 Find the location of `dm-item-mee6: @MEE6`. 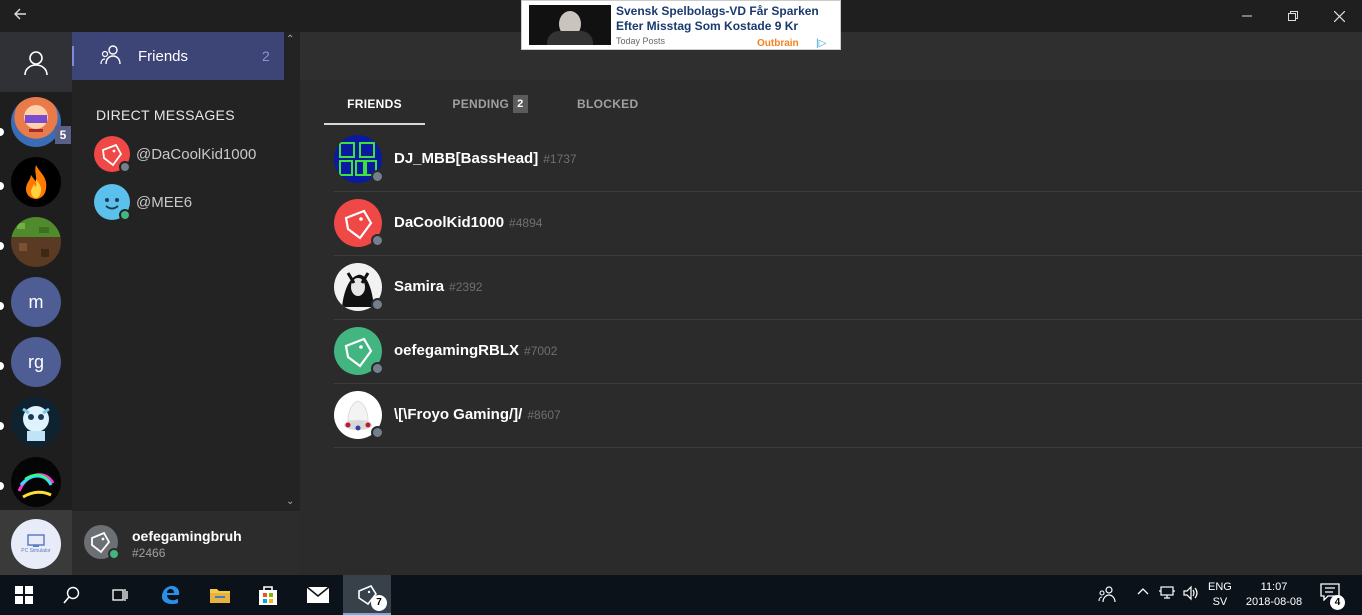

dm-item-mee6: @MEE6 is located at coordinates (189, 204).